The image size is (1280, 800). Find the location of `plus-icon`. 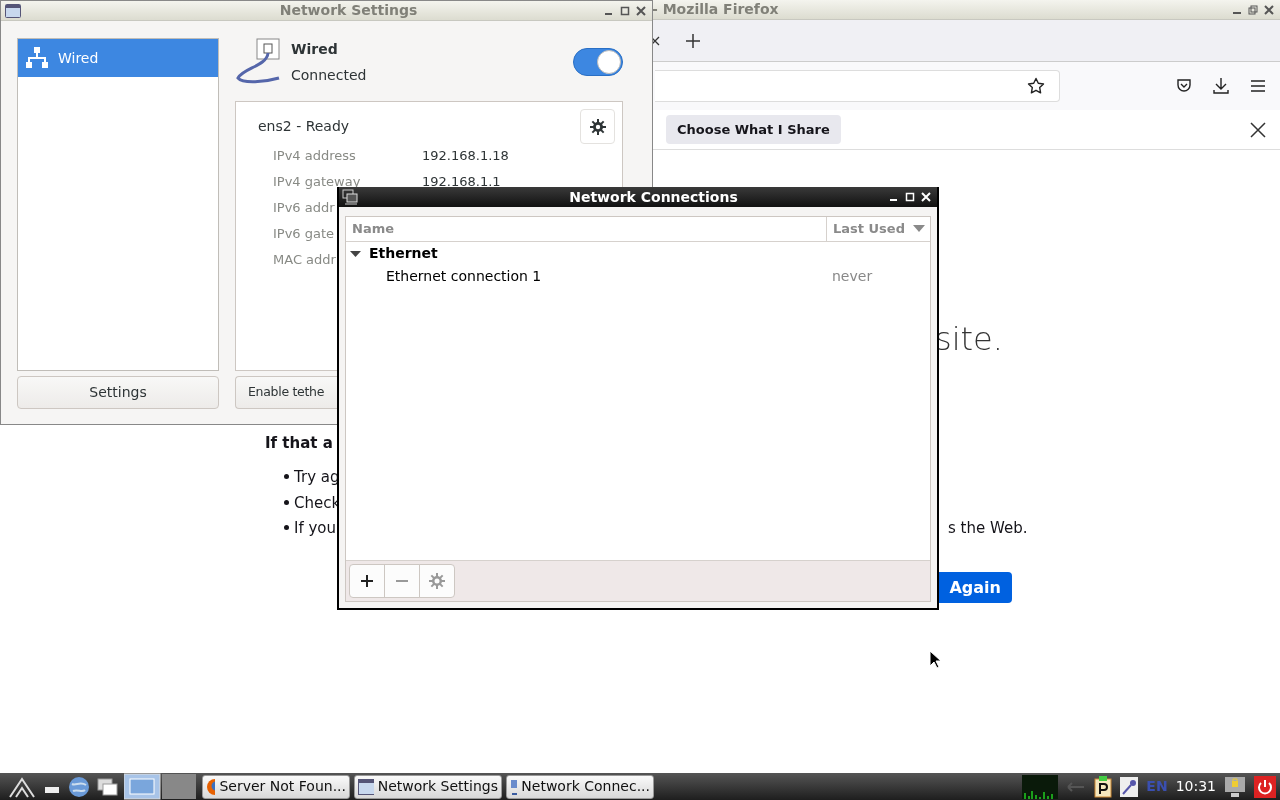

plus-icon is located at coordinates (367, 581).